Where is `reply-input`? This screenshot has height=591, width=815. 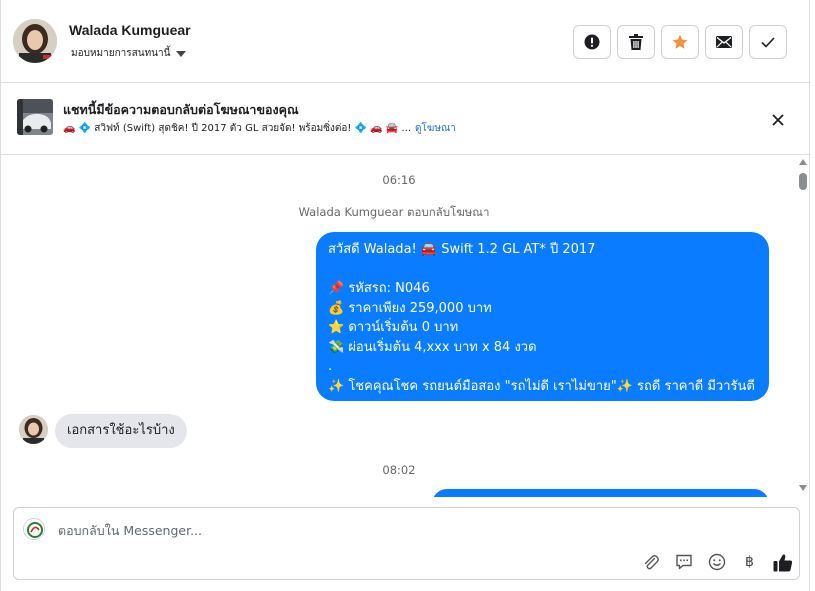
reply-input is located at coordinates (408, 530).